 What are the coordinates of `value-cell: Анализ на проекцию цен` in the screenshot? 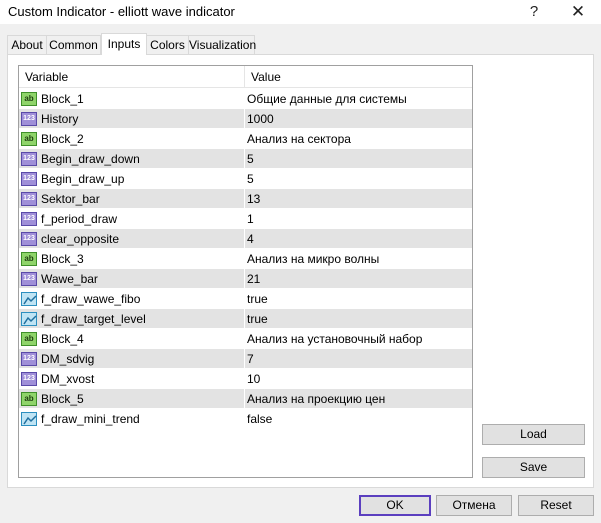 It's located at (359, 399).